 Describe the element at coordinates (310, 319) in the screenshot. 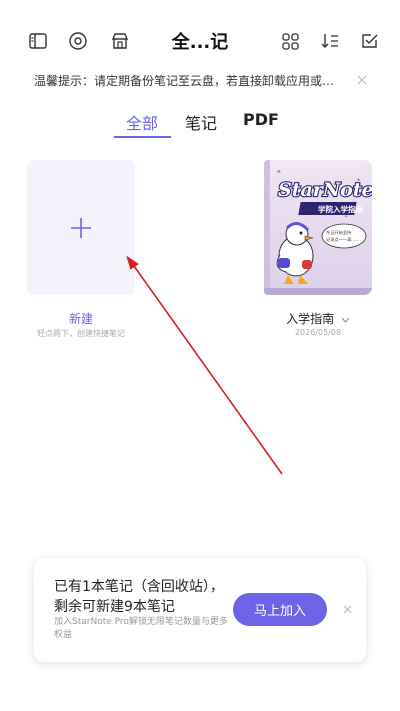

I see `notebook-name-text: 入学指南` at that location.